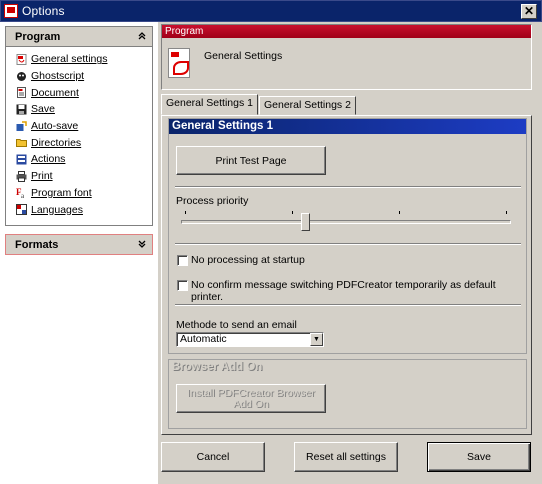 This screenshot has width=542, height=484. Describe the element at coordinates (21, 59) in the screenshot. I see `general-settings-icon` at that location.